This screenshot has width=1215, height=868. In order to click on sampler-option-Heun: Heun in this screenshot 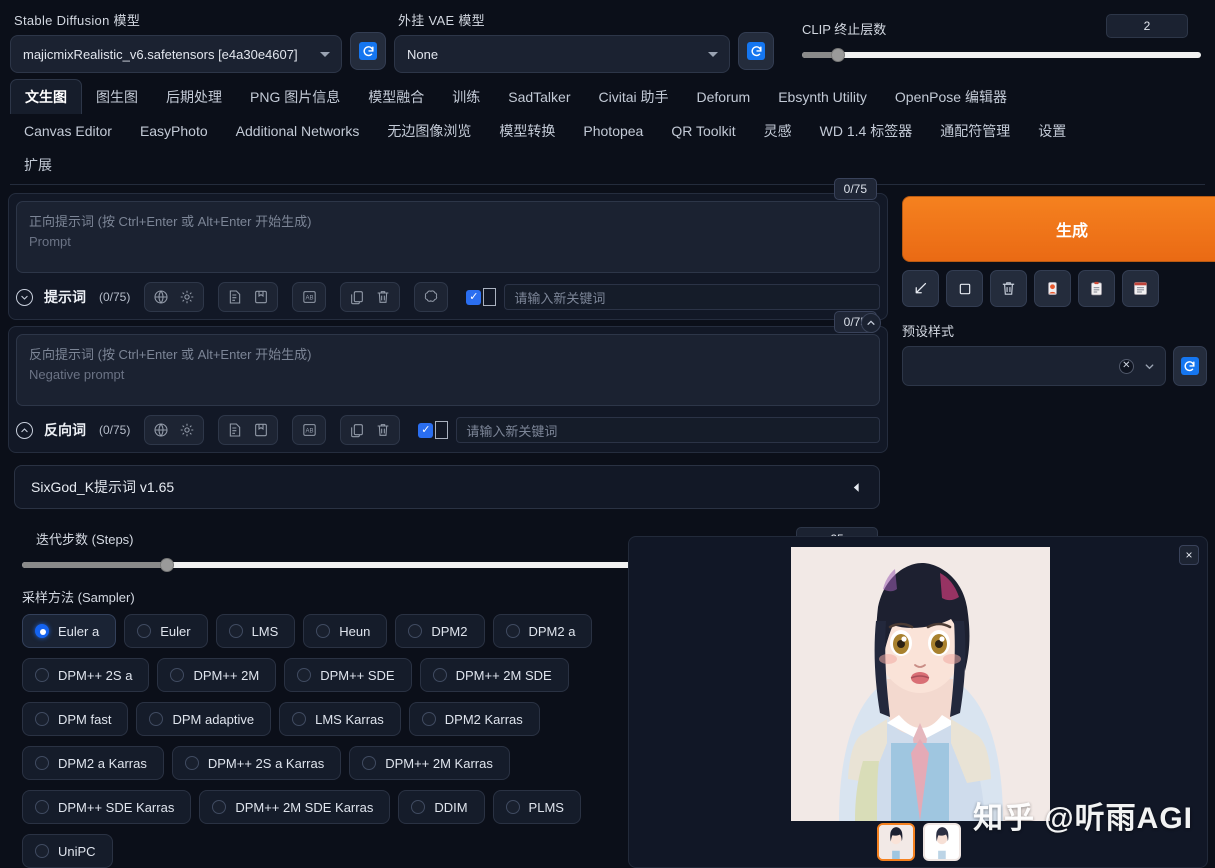, I will do `click(345, 631)`.